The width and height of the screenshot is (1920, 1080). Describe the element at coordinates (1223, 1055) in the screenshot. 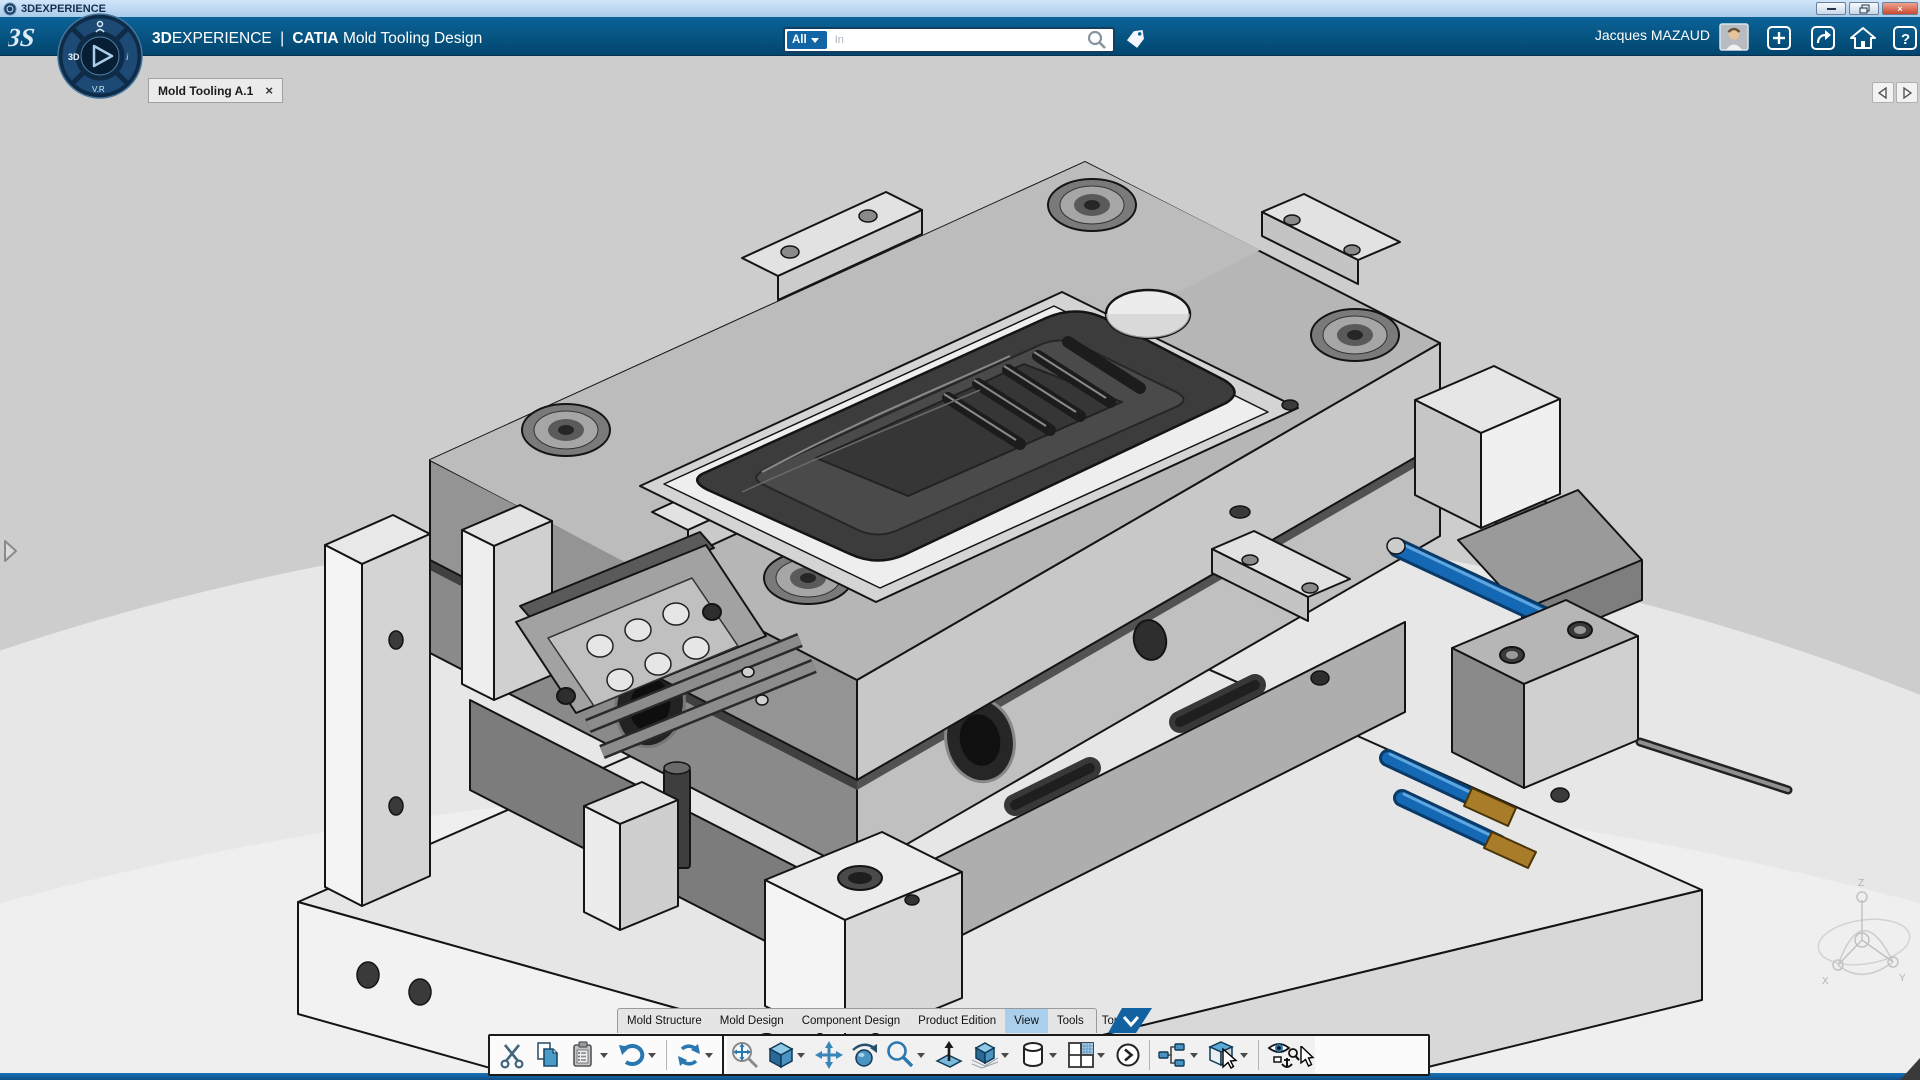

I see `cube-select-icon` at that location.